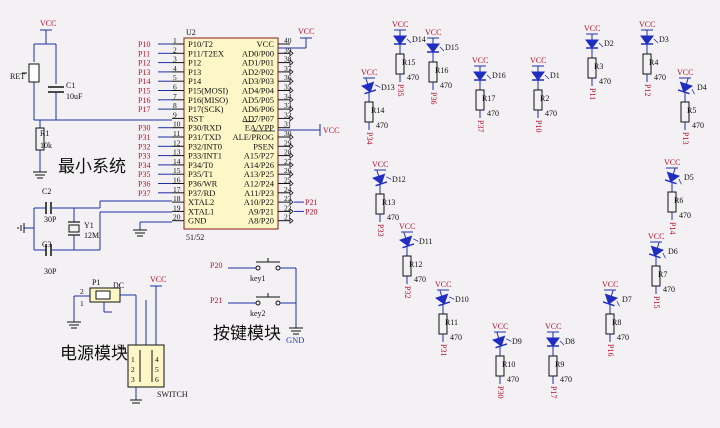 This screenshot has height=428, width=720. Describe the element at coordinates (419, 39) in the screenshot. I see `led-ref: D14` at that location.